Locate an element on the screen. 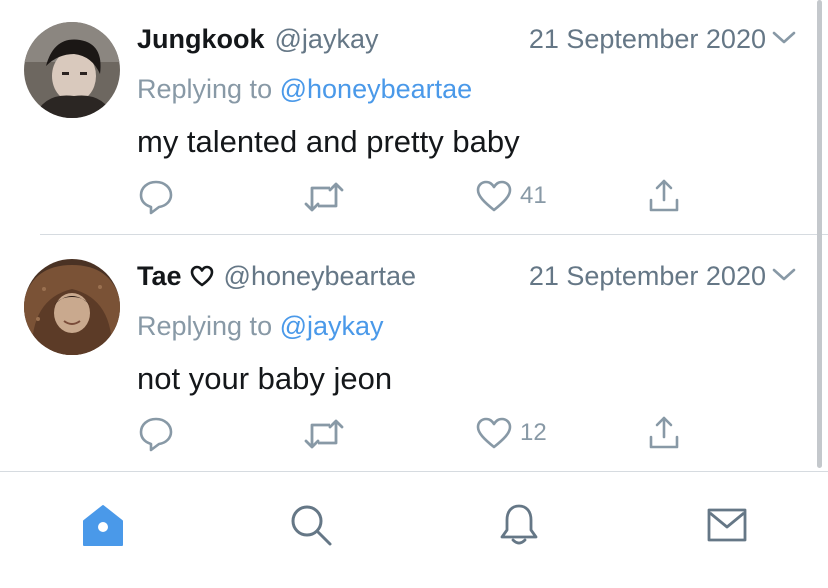 This screenshot has height=588, width=828. tweet-text: not your baby jeon is located at coordinates (265, 378).